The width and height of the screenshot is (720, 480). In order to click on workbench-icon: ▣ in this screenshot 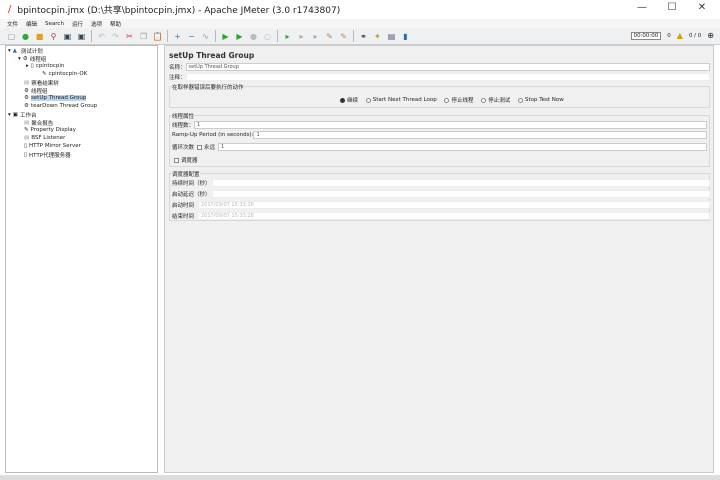, I will do `click(15, 115)`.